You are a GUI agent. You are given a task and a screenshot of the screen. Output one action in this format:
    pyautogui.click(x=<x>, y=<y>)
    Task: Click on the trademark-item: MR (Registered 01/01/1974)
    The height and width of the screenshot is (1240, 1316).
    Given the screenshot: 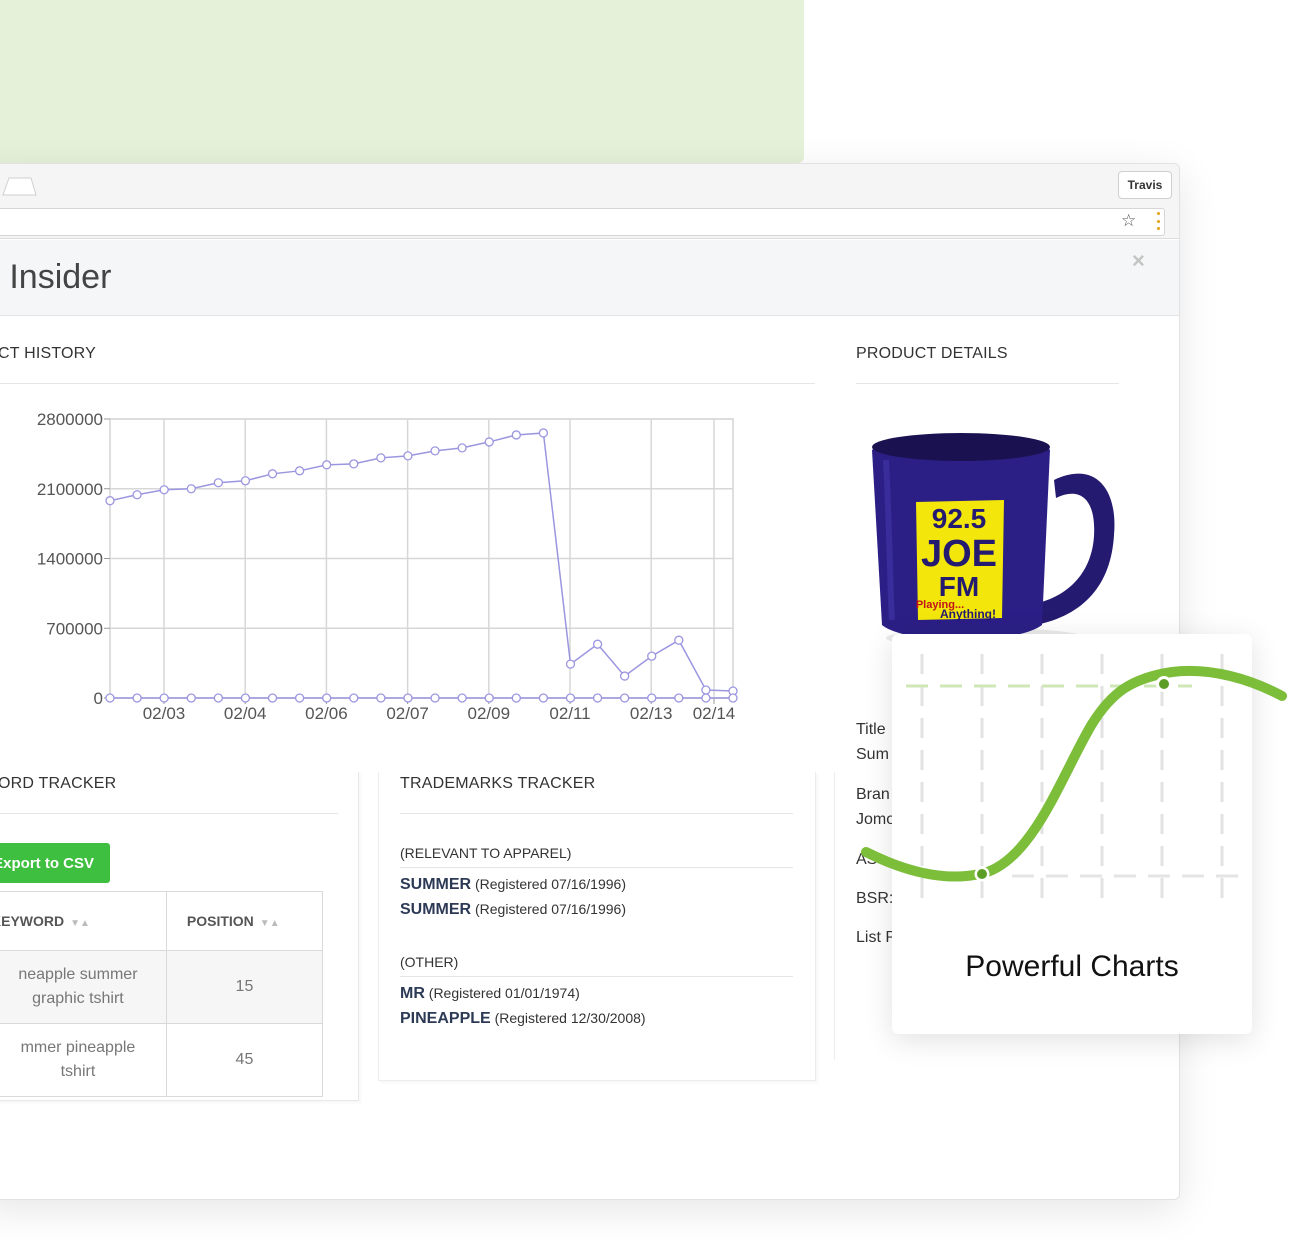 What is the action you would take?
    pyautogui.click(x=490, y=993)
    